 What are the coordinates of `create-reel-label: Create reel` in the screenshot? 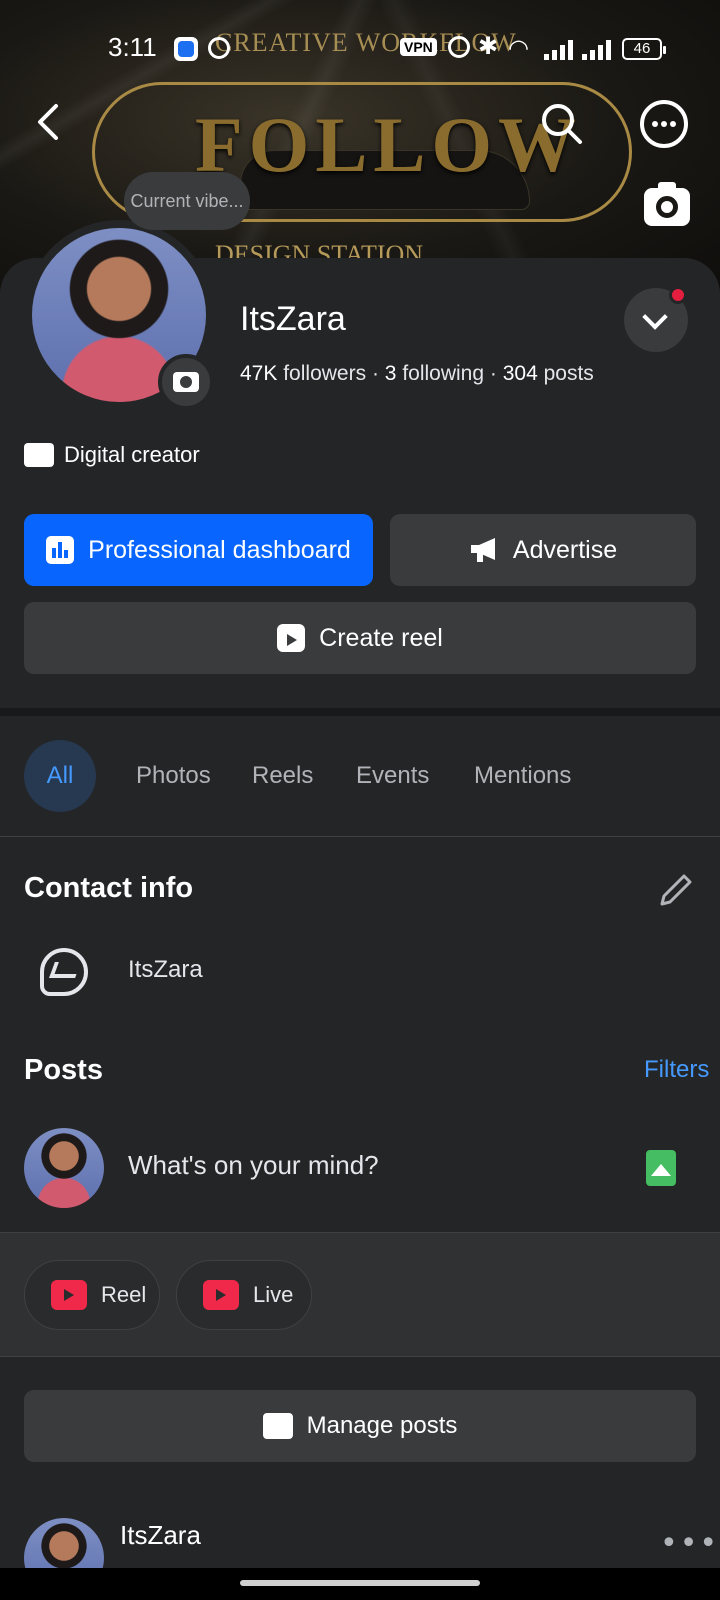 It's located at (381, 637).